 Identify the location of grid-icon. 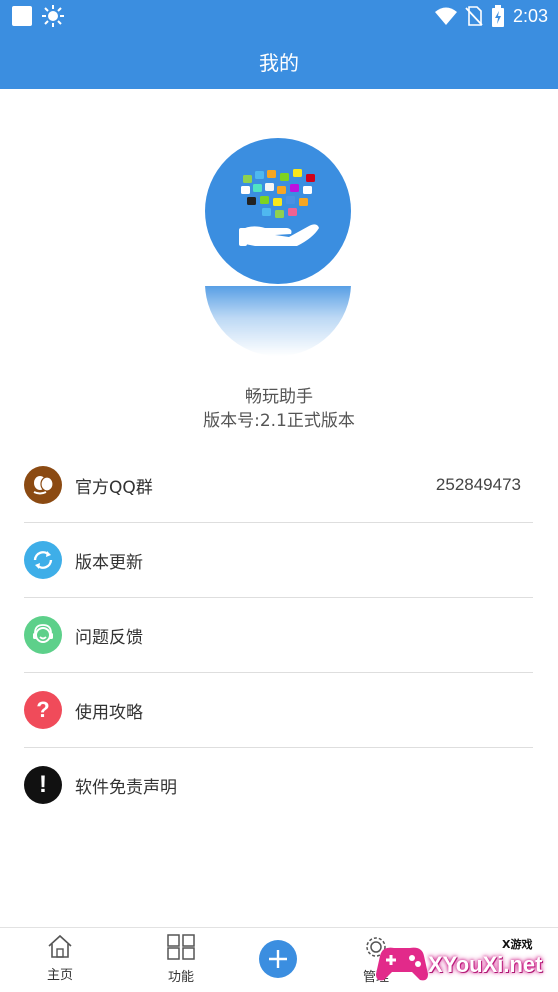
(181, 947).